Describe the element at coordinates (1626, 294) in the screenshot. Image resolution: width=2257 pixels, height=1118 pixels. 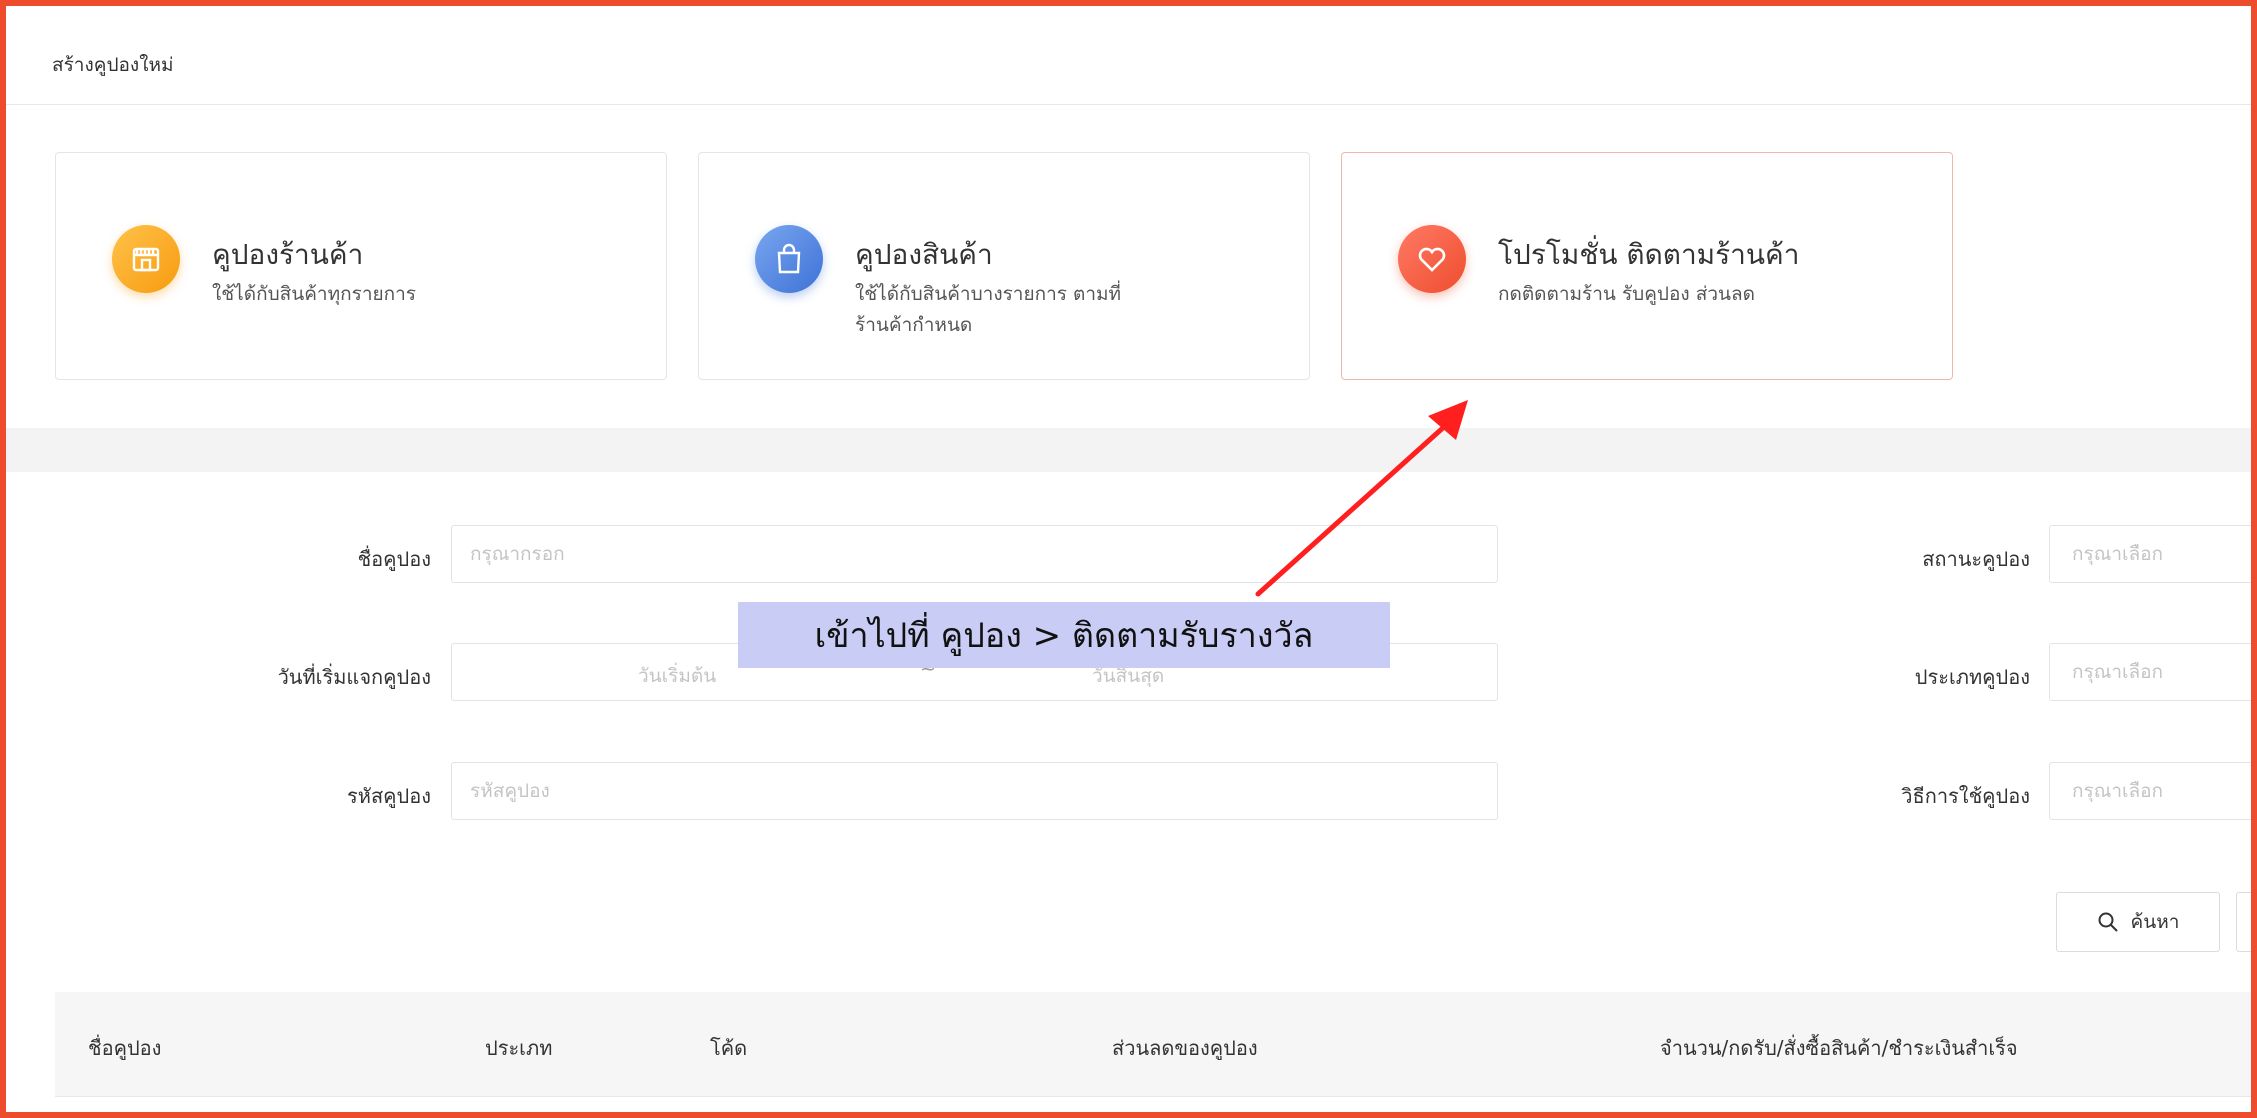
I see `card-desc: กดติดตามร้าน รับคูปอง ส่วนลด` at that location.